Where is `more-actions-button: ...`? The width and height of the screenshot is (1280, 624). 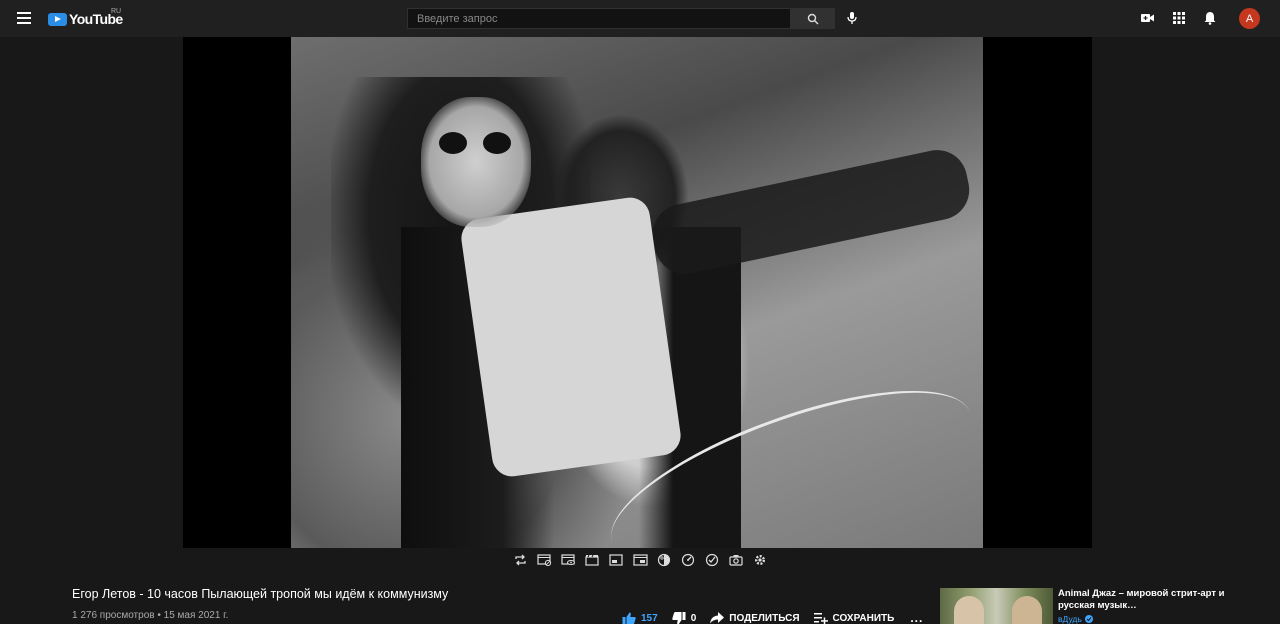 more-actions-button: ... is located at coordinates (916, 617).